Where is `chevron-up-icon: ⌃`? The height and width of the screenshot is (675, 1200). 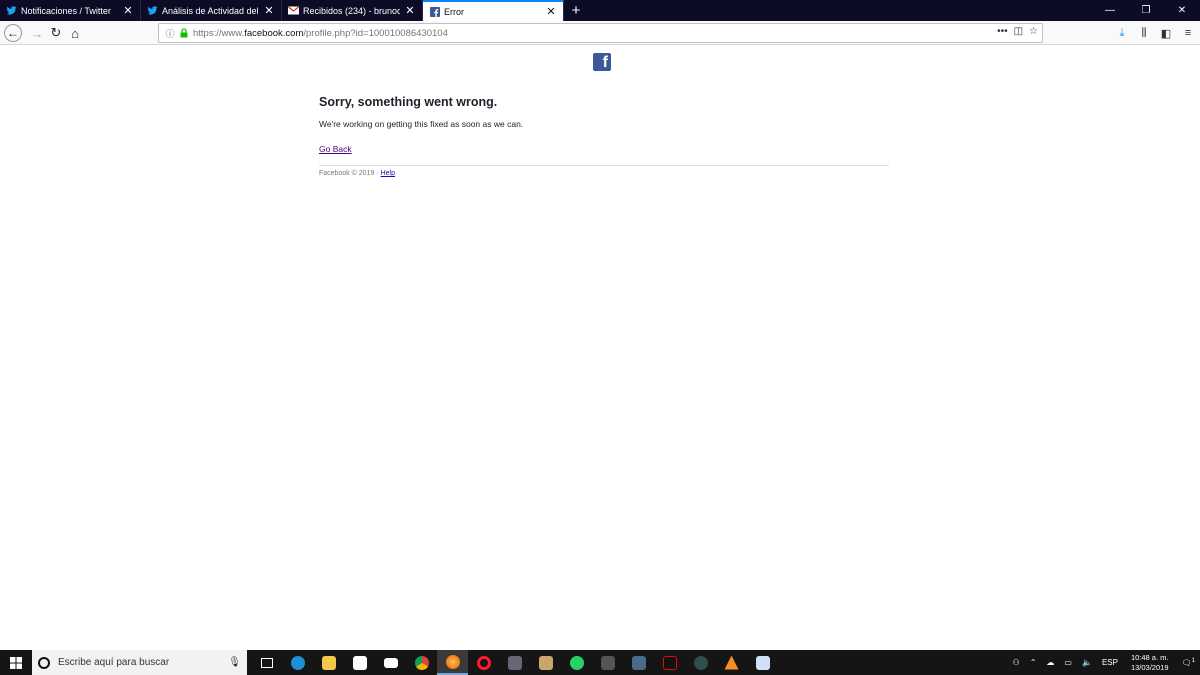 chevron-up-icon: ⌃ is located at coordinates (1033, 662).